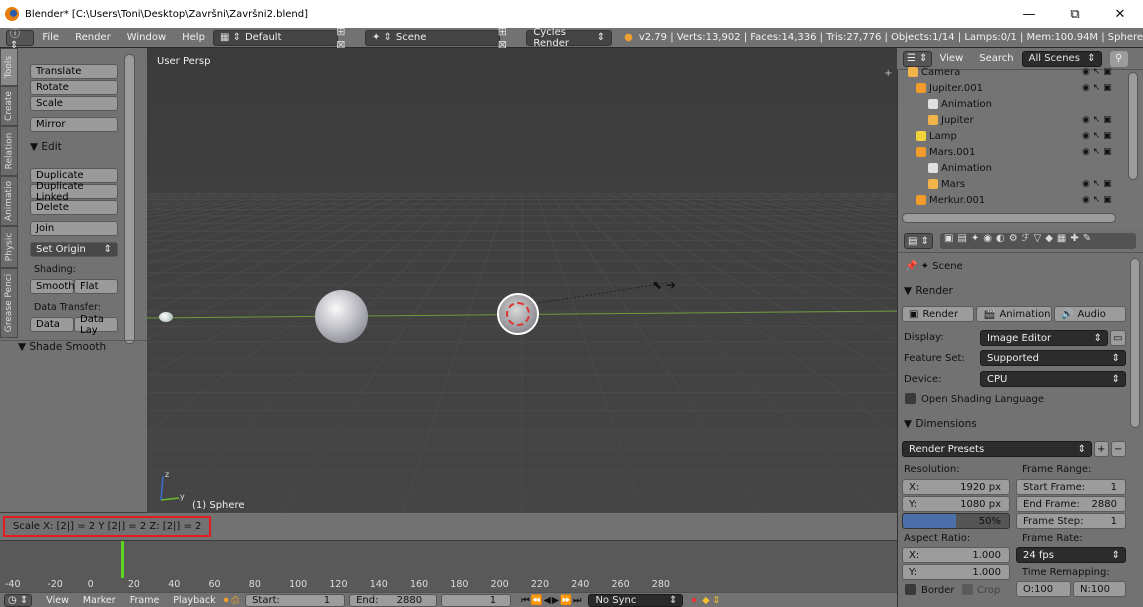 The height and width of the screenshot is (607, 1143). I want to click on audio-button: 🔊 Audio, so click(1090, 314).